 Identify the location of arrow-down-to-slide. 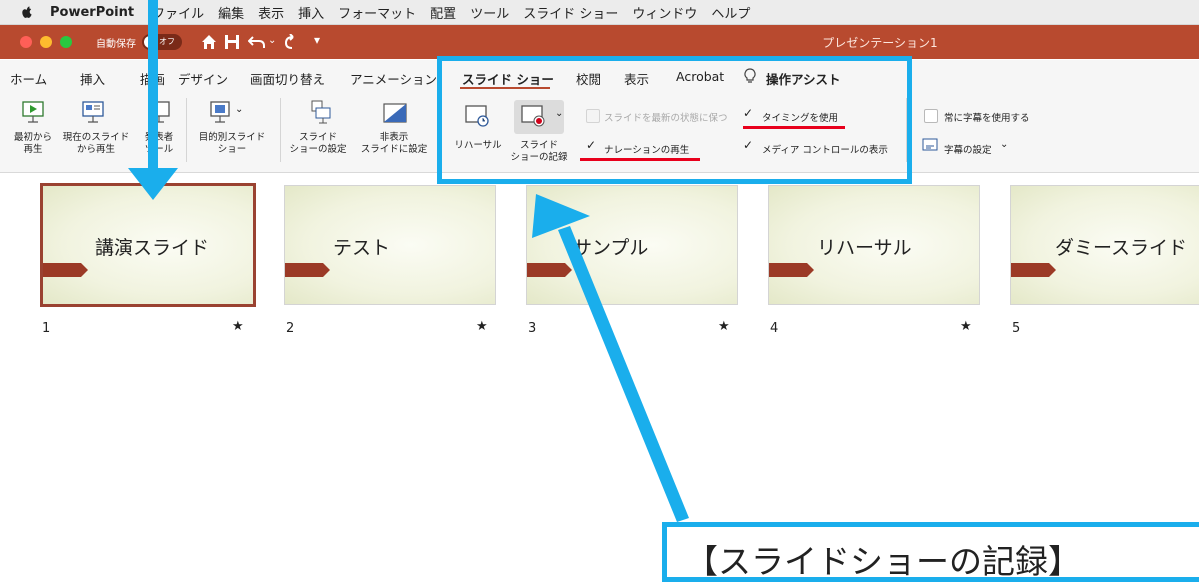
(153, 100).